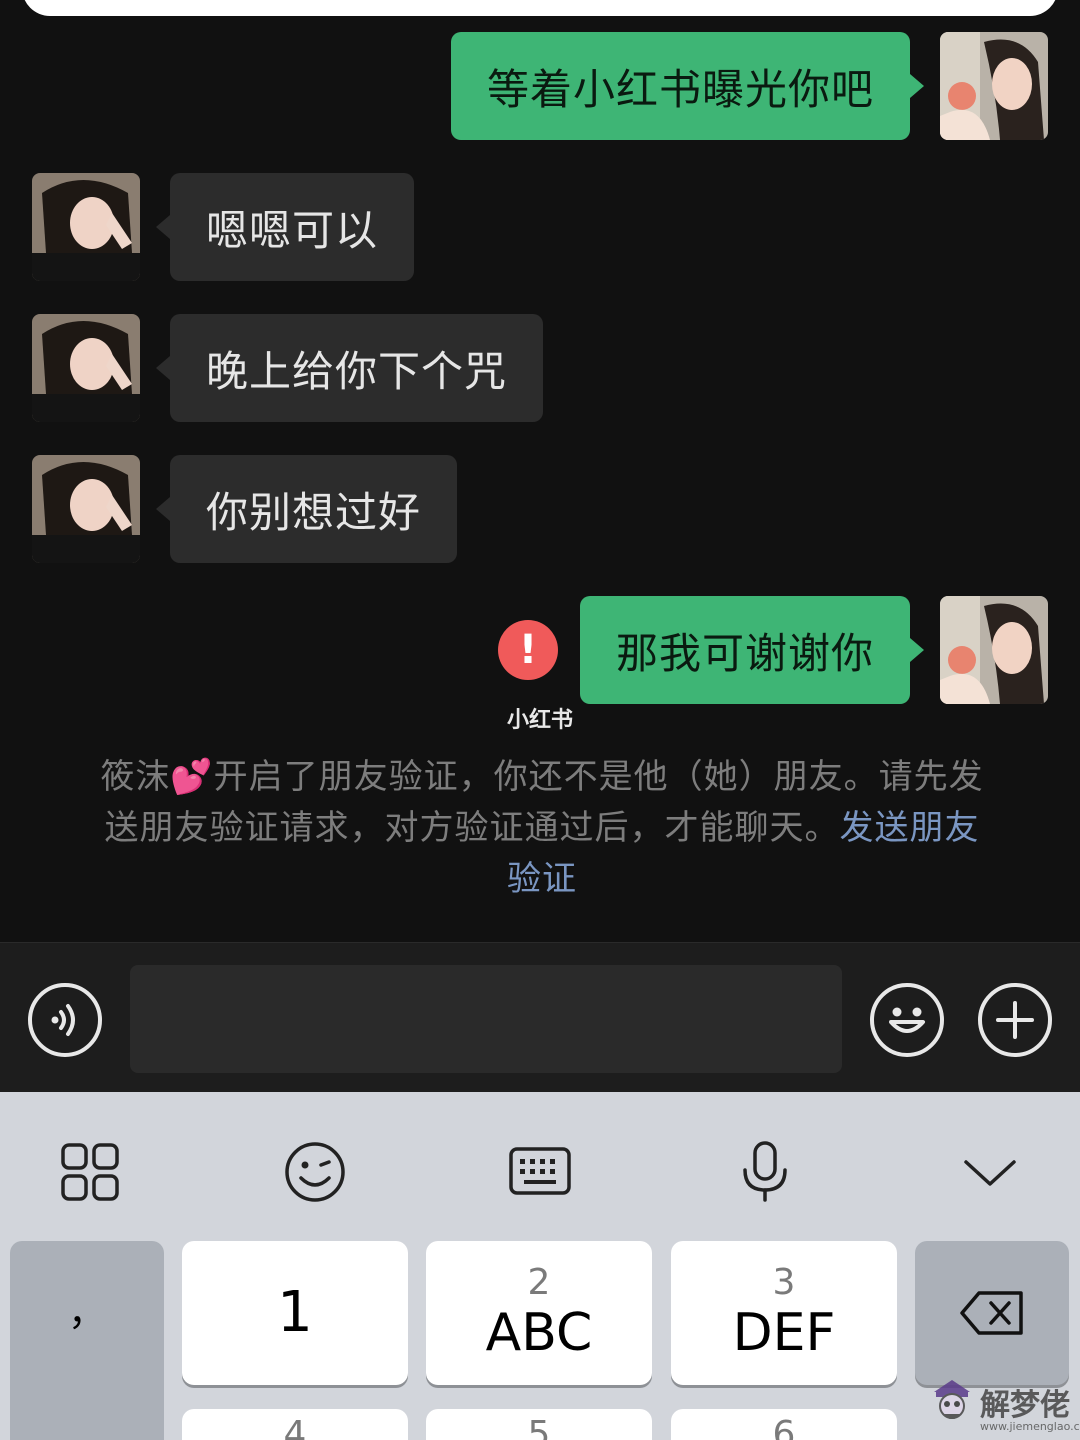 The height and width of the screenshot is (1440, 1080). I want to click on key-6-mno: 6, so click(784, 1424).